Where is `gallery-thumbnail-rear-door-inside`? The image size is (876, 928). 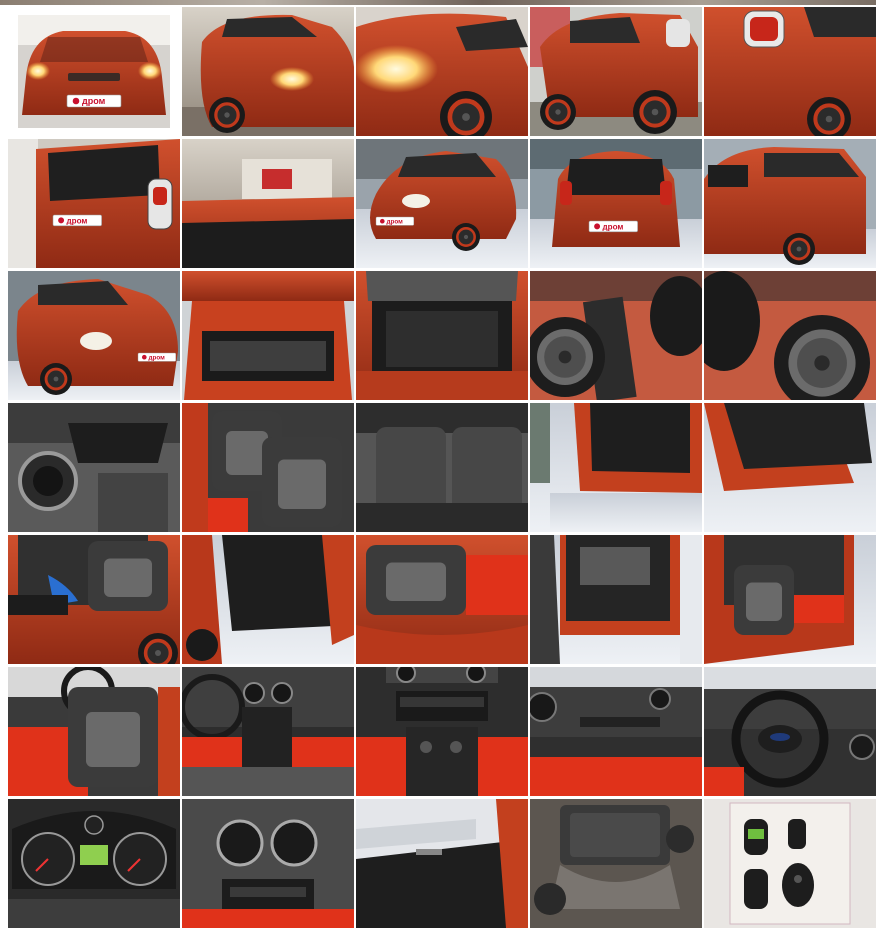 gallery-thumbnail-rear-door-inside is located at coordinates (268, 599).